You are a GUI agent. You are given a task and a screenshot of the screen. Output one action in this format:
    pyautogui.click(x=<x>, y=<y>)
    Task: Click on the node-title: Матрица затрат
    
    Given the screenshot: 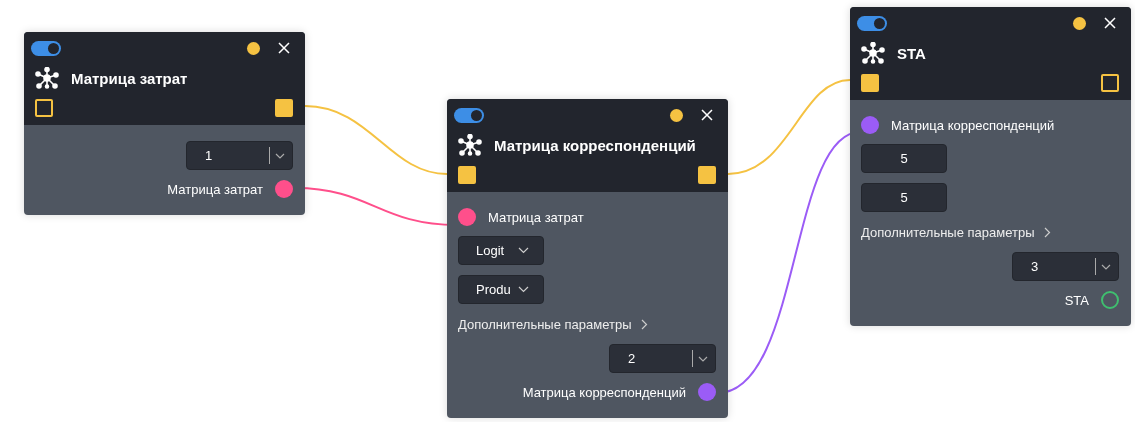 What is the action you would take?
    pyautogui.click(x=129, y=78)
    